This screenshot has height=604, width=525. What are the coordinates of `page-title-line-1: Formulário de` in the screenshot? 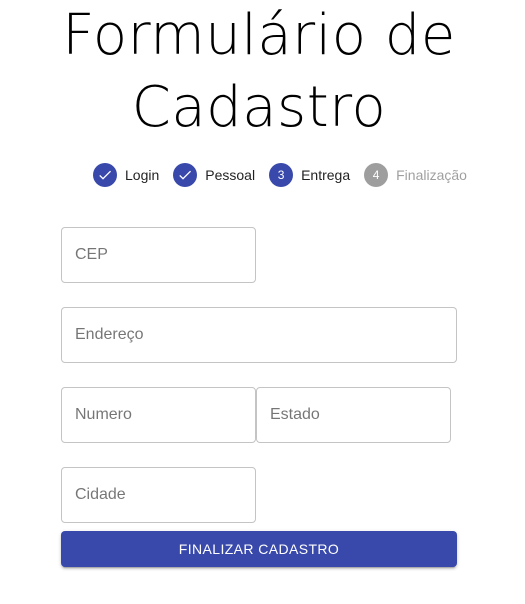 It's located at (259, 35).